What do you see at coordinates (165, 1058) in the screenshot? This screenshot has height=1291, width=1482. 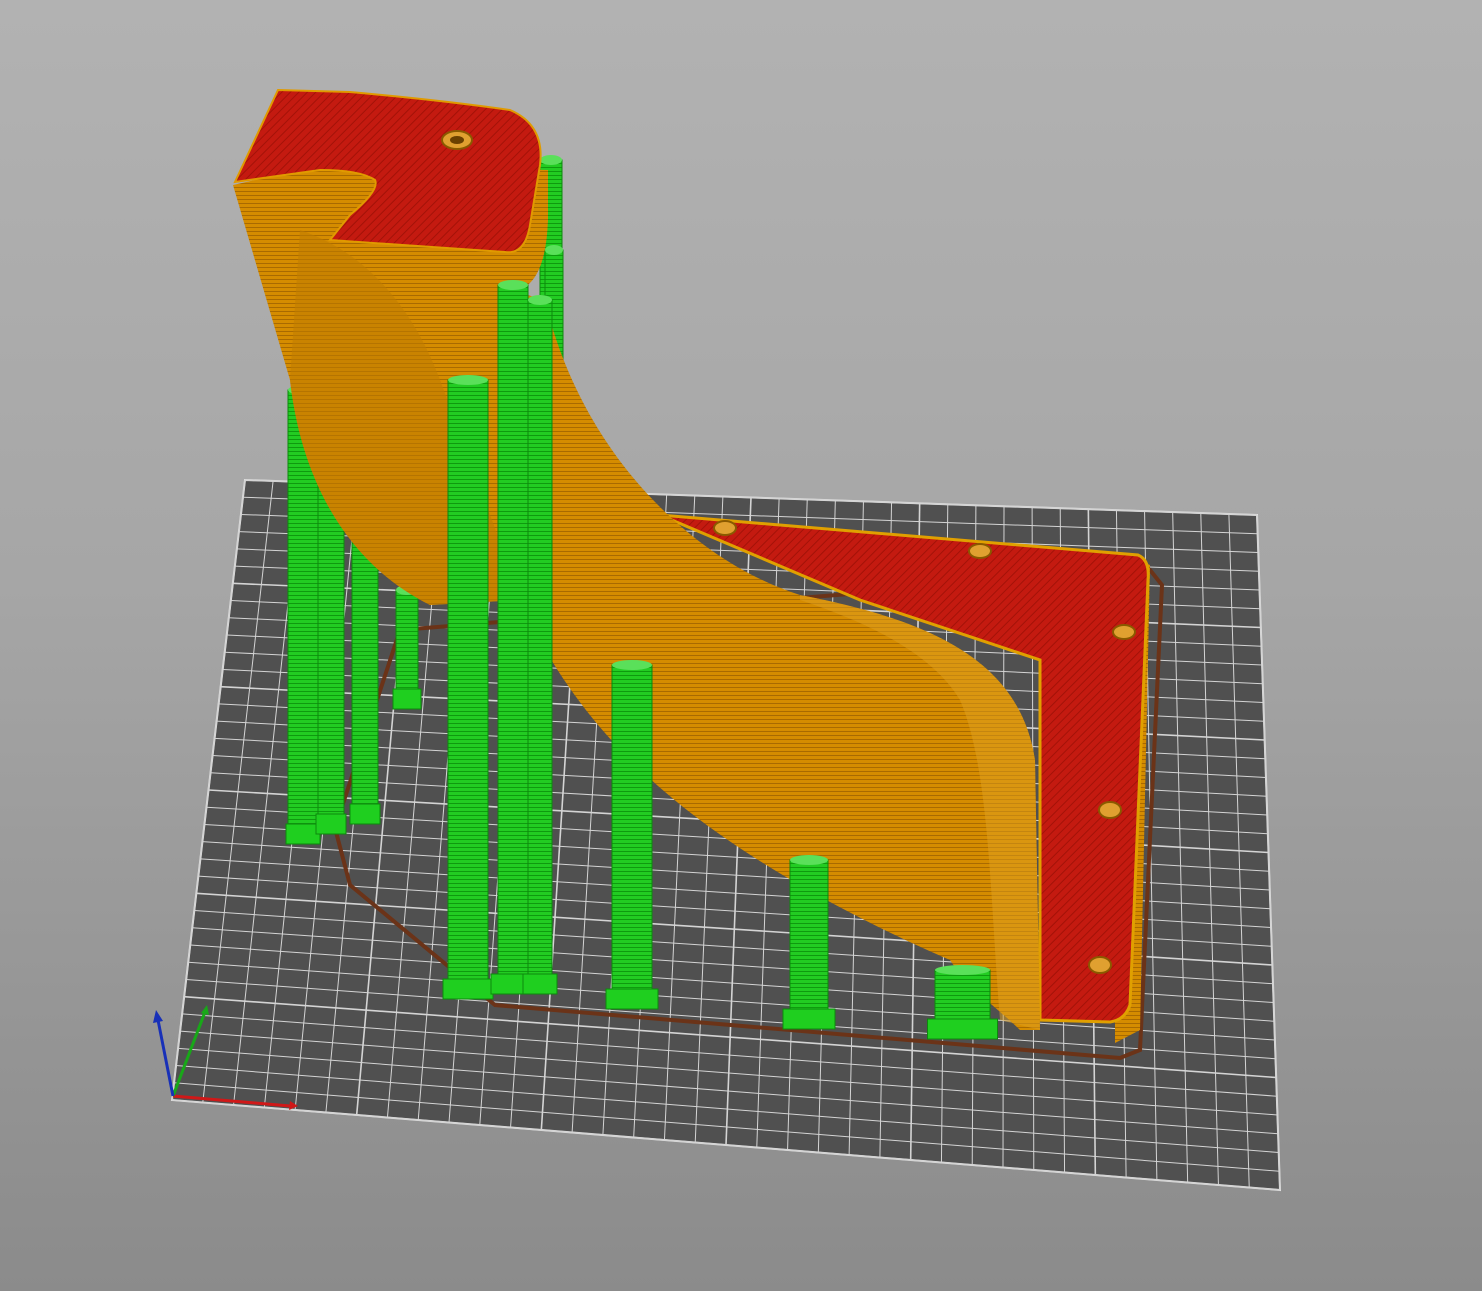 I see `z-axis` at bounding box center [165, 1058].